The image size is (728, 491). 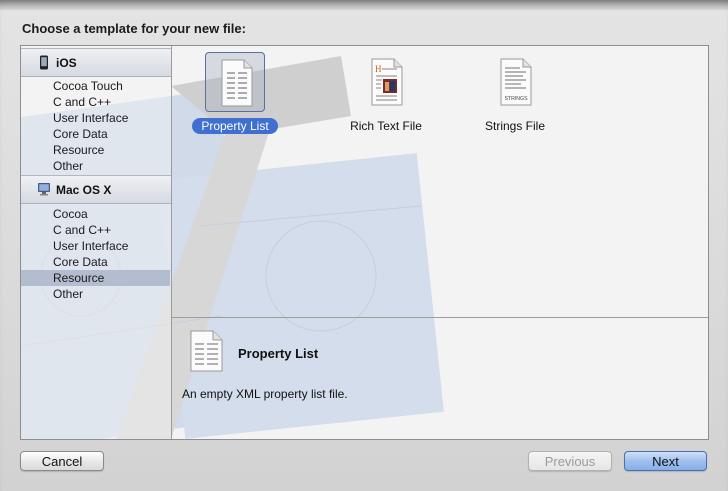 What do you see at coordinates (84, 190) in the screenshot?
I see `sidebar-group-label: Mac OS X` at bounding box center [84, 190].